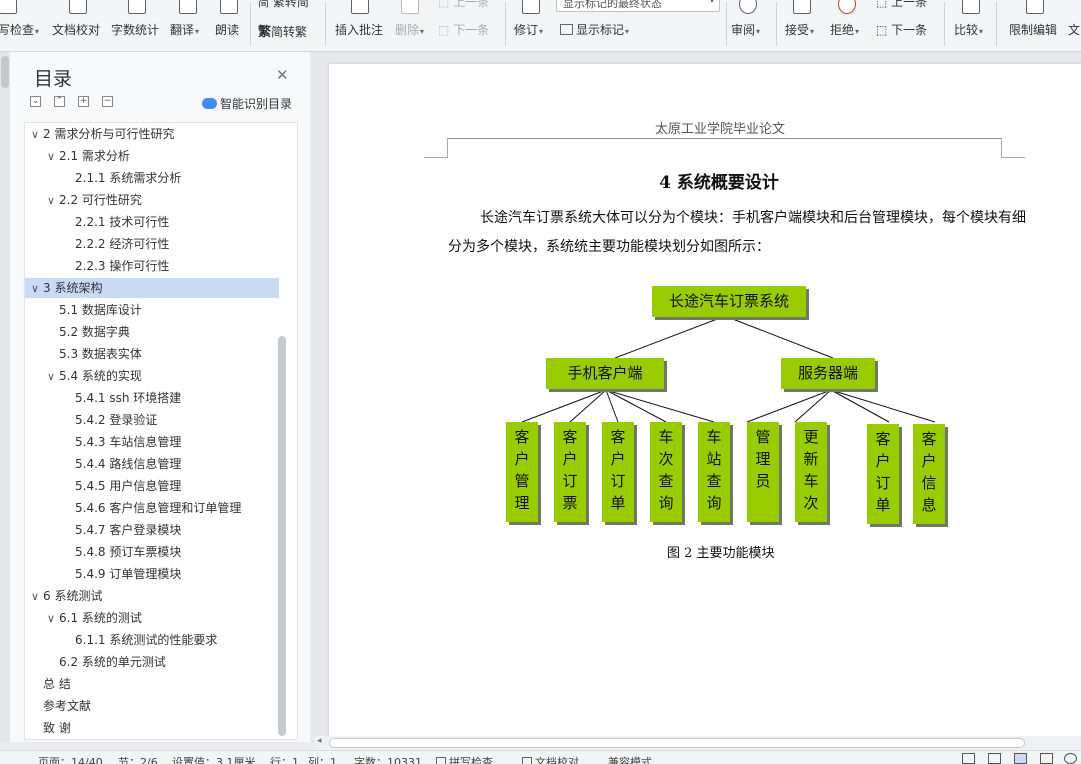  Describe the element at coordinates (100, 354) in the screenshot. I see `toc-item-label: 5.3 数据表实体` at that location.